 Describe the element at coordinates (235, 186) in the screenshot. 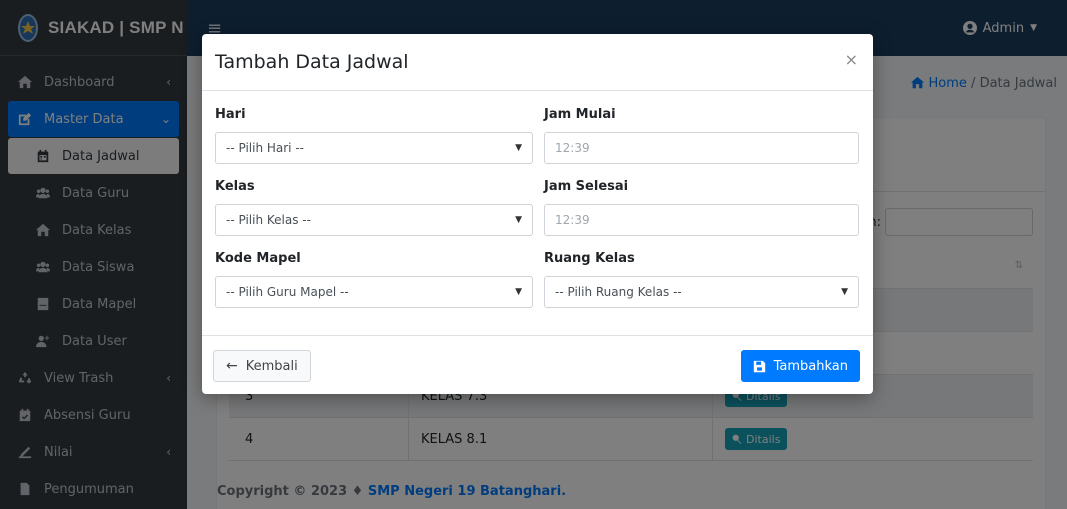

I see `kelas-label: Kelas` at that location.